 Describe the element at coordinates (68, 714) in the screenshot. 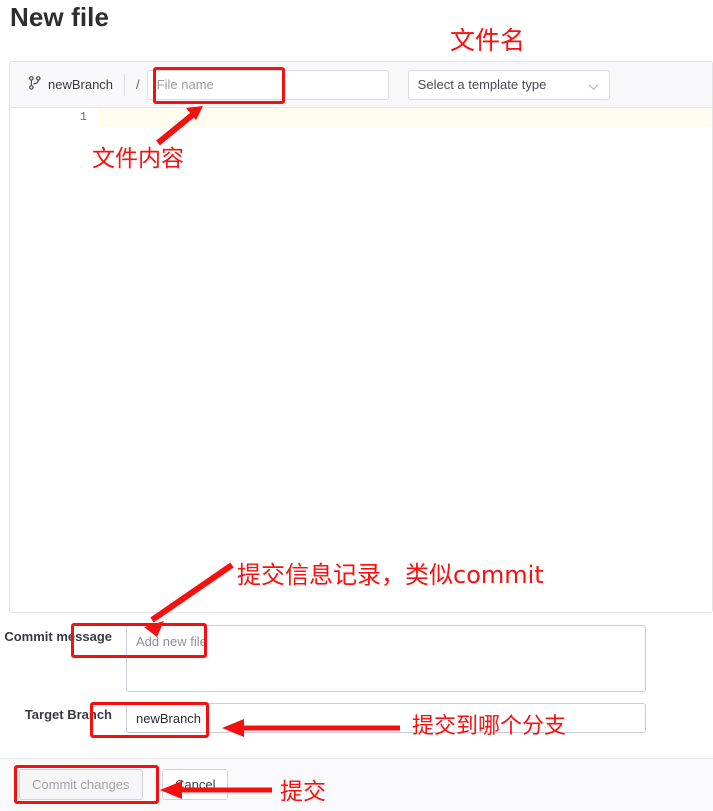

I see `target-branch-label: Target Branch` at that location.